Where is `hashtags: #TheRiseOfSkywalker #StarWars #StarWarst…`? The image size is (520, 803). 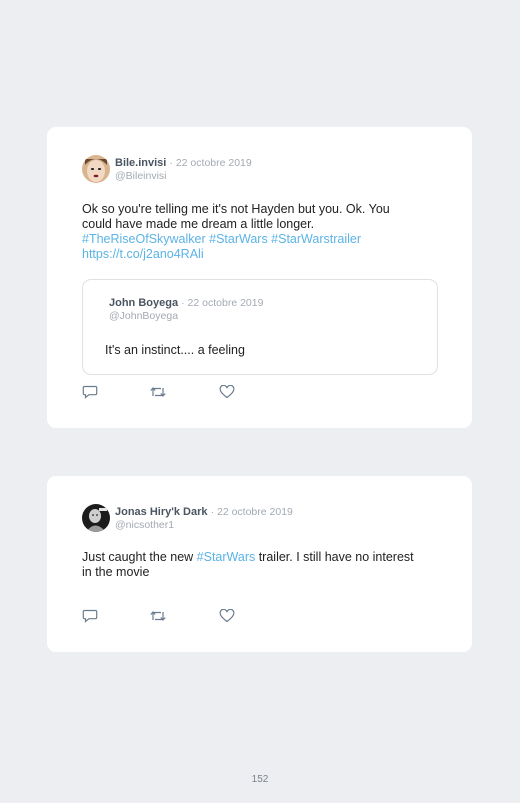 hashtags: #TheRiseOfSkywalker #StarWars #StarWarst… is located at coordinates (252, 239).